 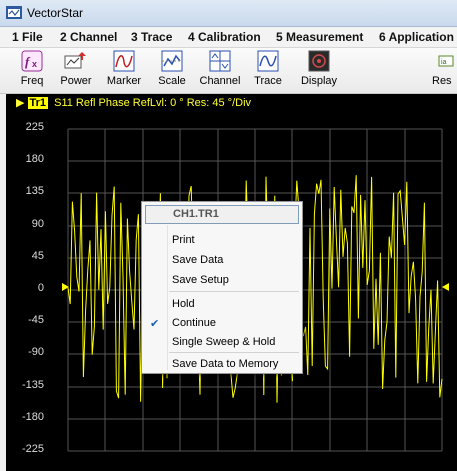 I want to click on svg-text: ia, so click(x=444, y=62).